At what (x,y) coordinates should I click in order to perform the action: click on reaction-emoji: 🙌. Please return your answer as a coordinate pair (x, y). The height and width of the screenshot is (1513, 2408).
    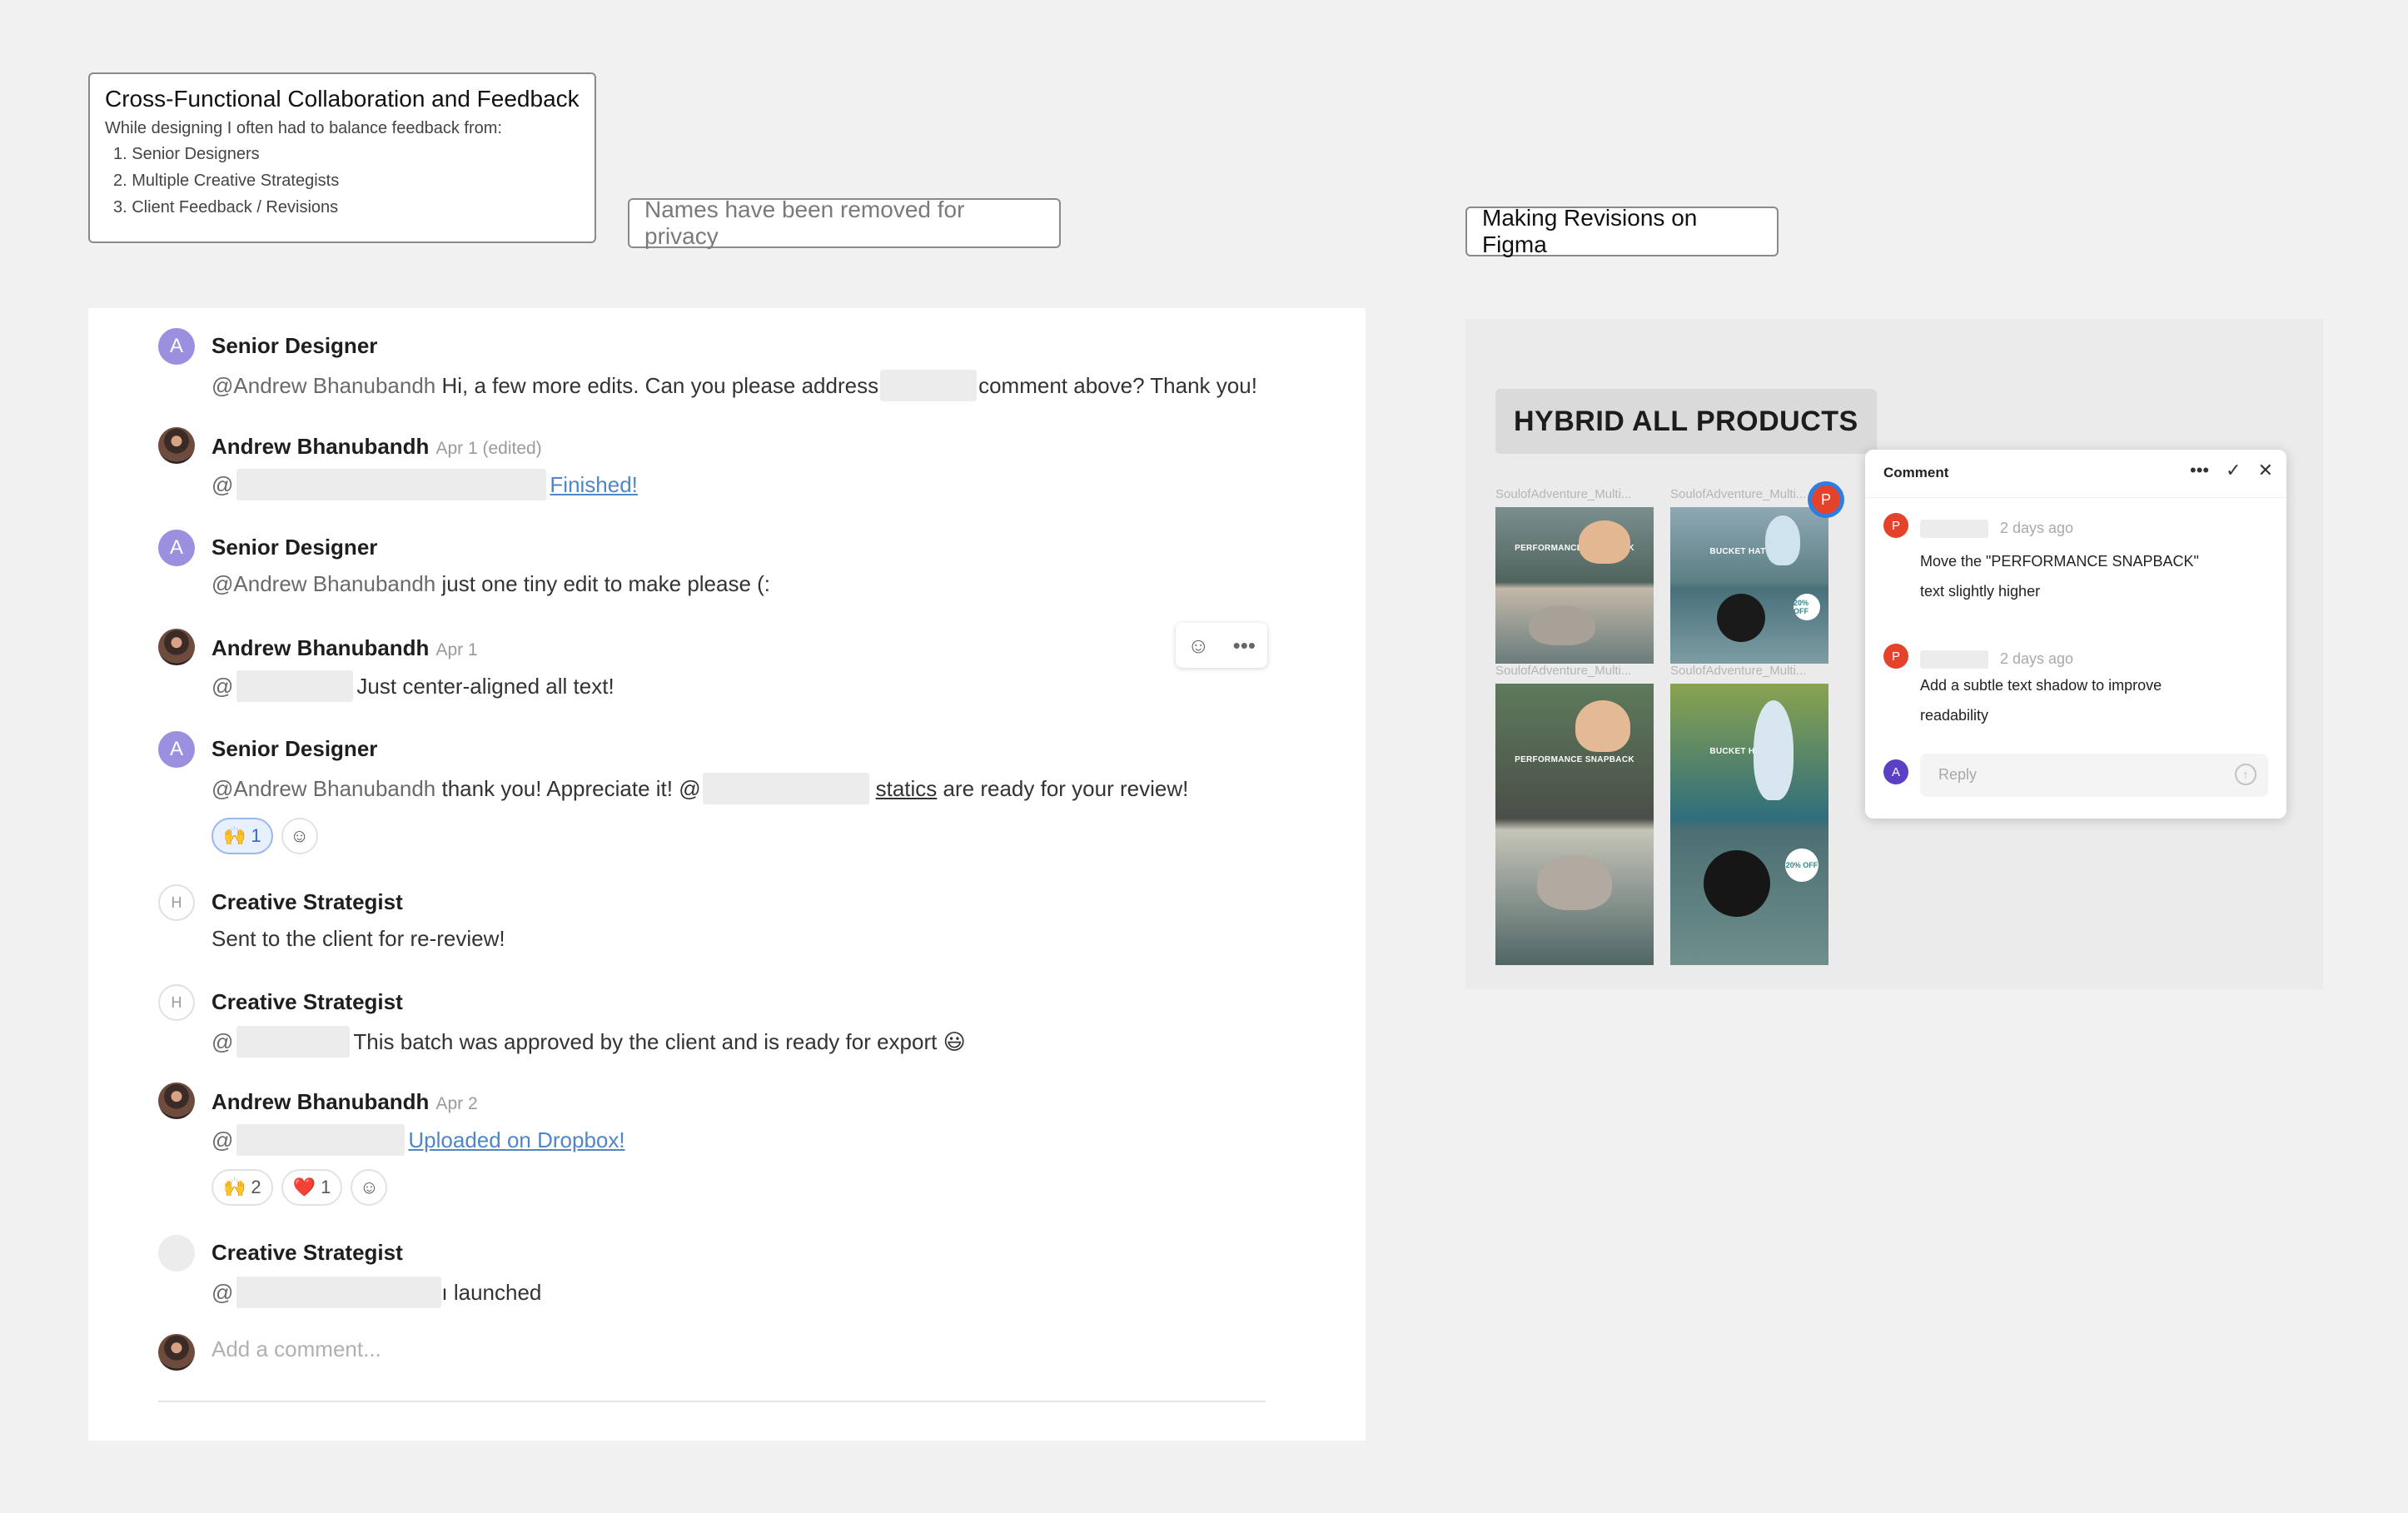
    Looking at the image, I should click on (235, 1187).